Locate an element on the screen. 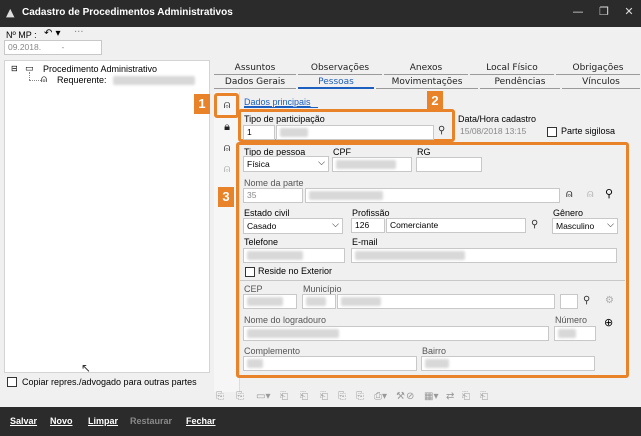 The height and width of the screenshot is (436, 641). copy-checkbox is located at coordinates (12, 382).